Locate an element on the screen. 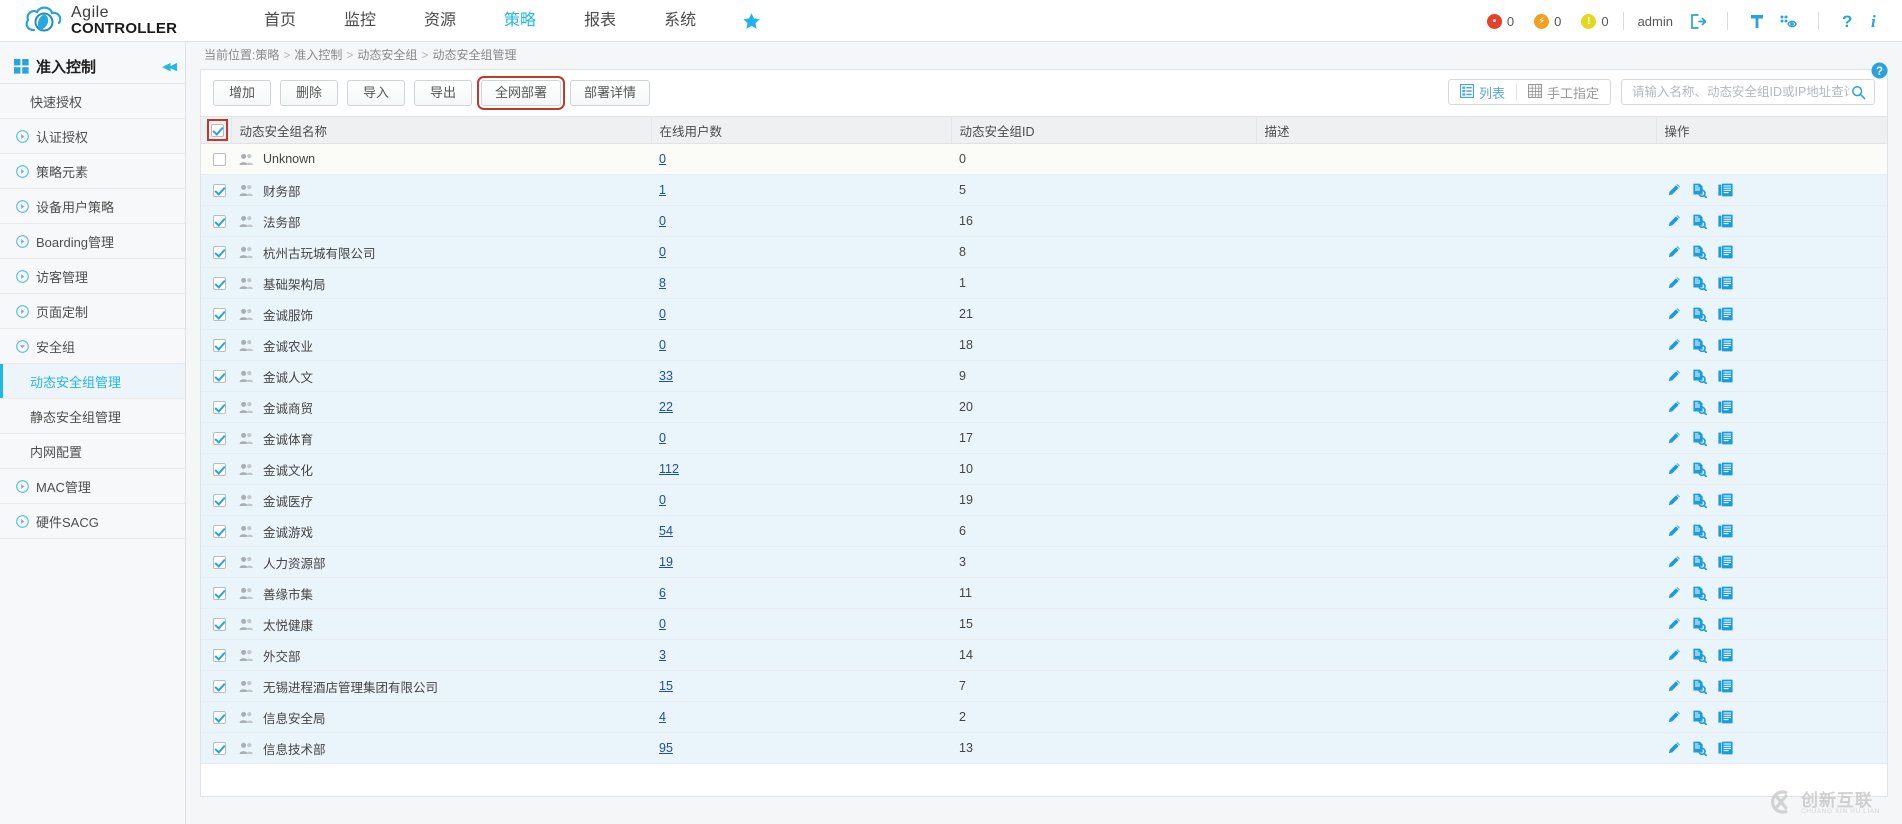 The width and height of the screenshot is (1902, 824). column-header-online-users: 在线用户数 is located at coordinates (801, 130).